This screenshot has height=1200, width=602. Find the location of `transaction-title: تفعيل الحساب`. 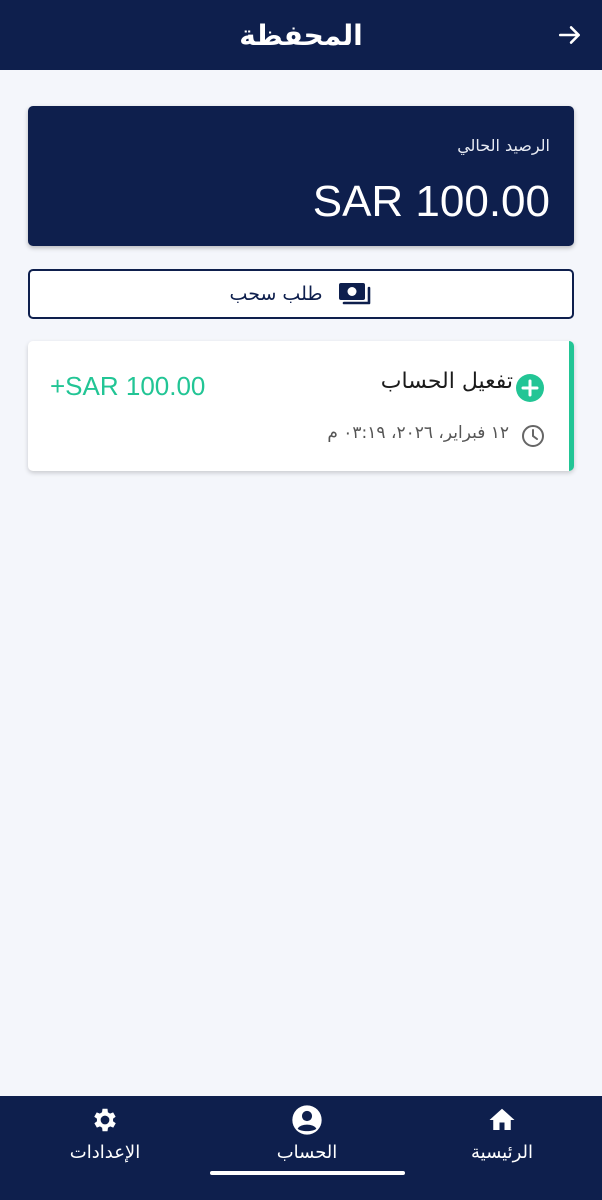

transaction-title: تفعيل الحساب is located at coordinates (446, 381).